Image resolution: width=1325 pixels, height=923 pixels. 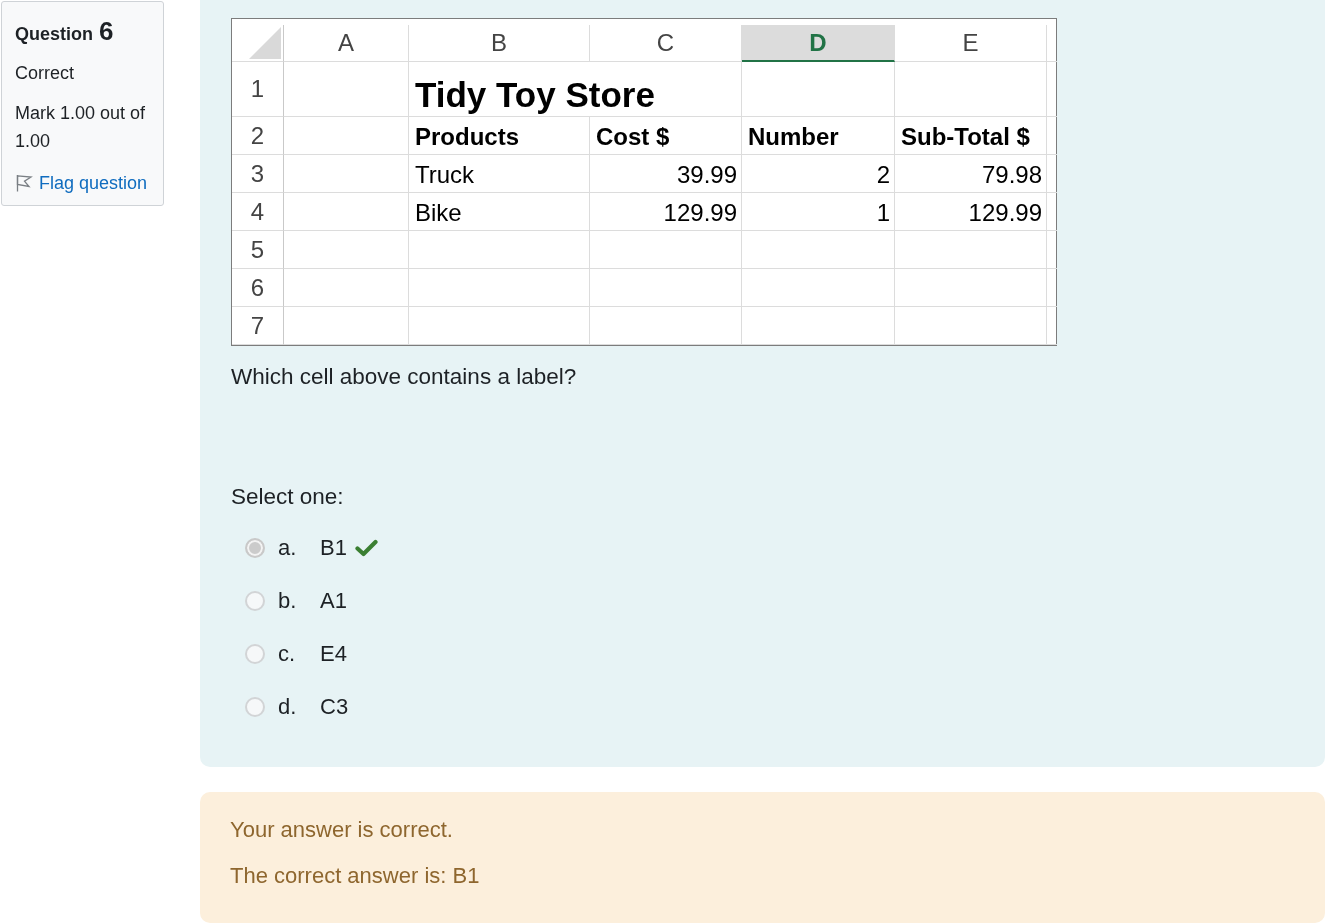 I want to click on option-text: E4, so click(x=333, y=653).